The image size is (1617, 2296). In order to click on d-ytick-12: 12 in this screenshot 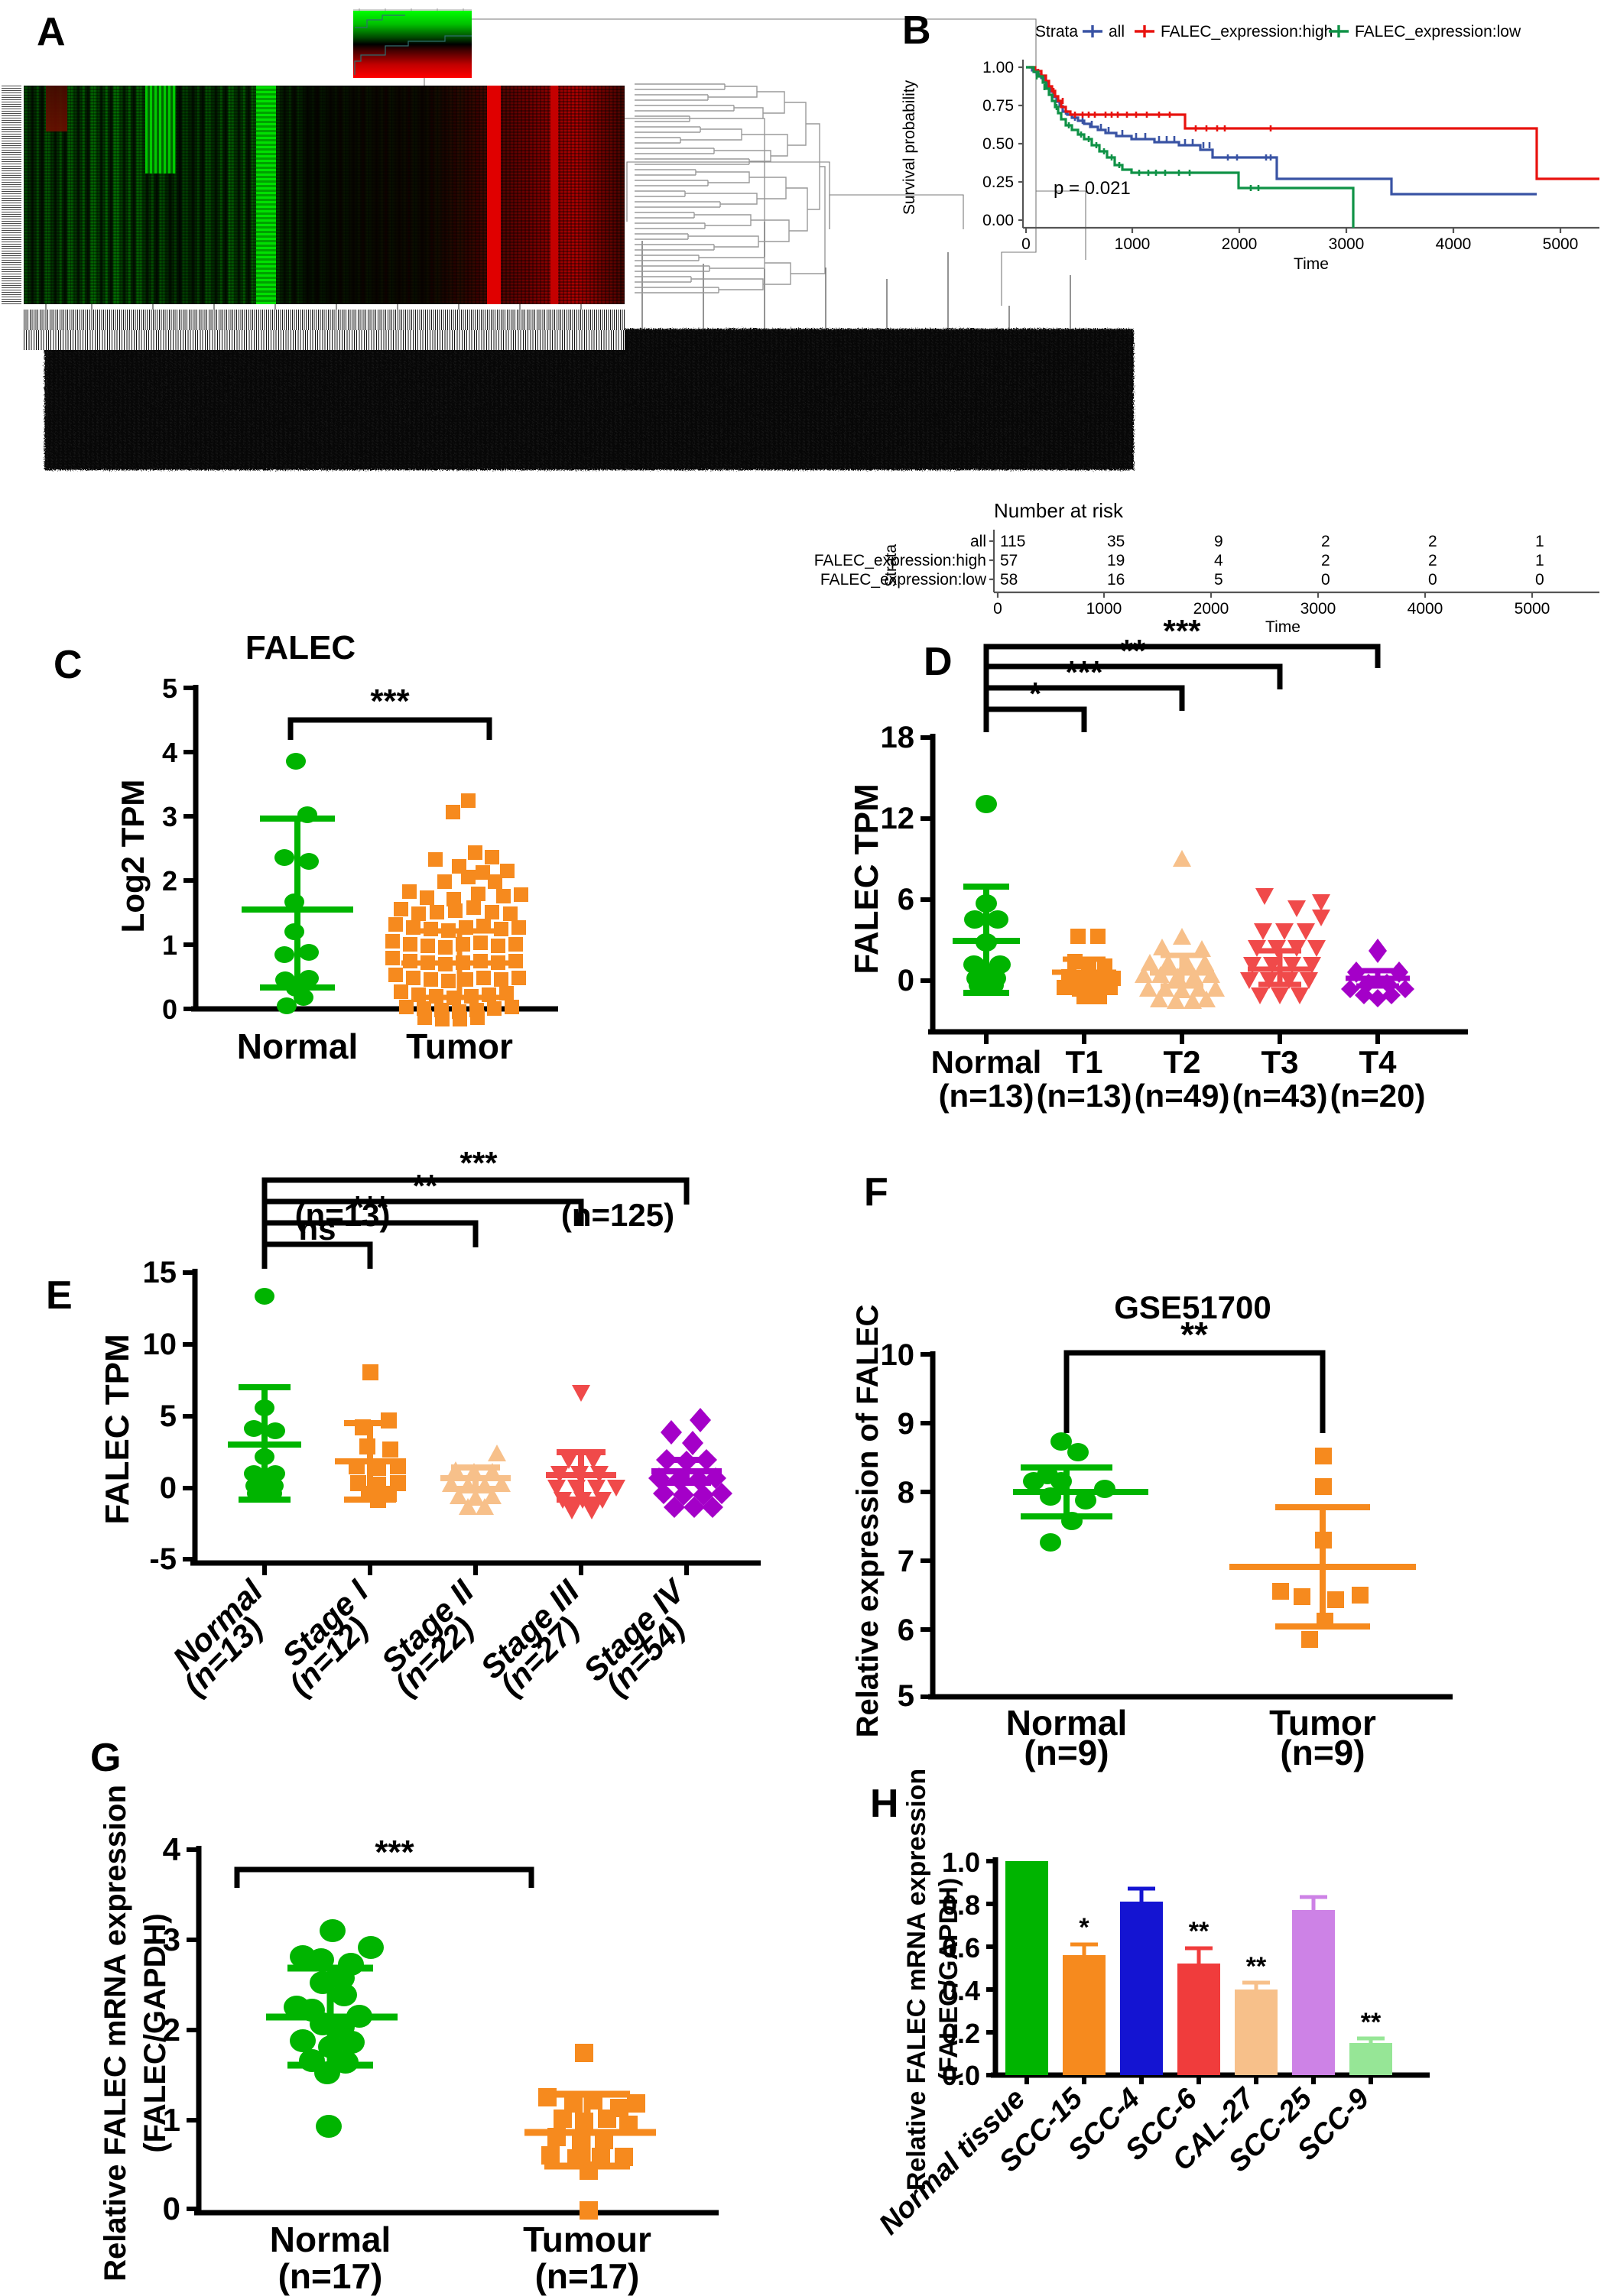, I will do `click(898, 818)`.